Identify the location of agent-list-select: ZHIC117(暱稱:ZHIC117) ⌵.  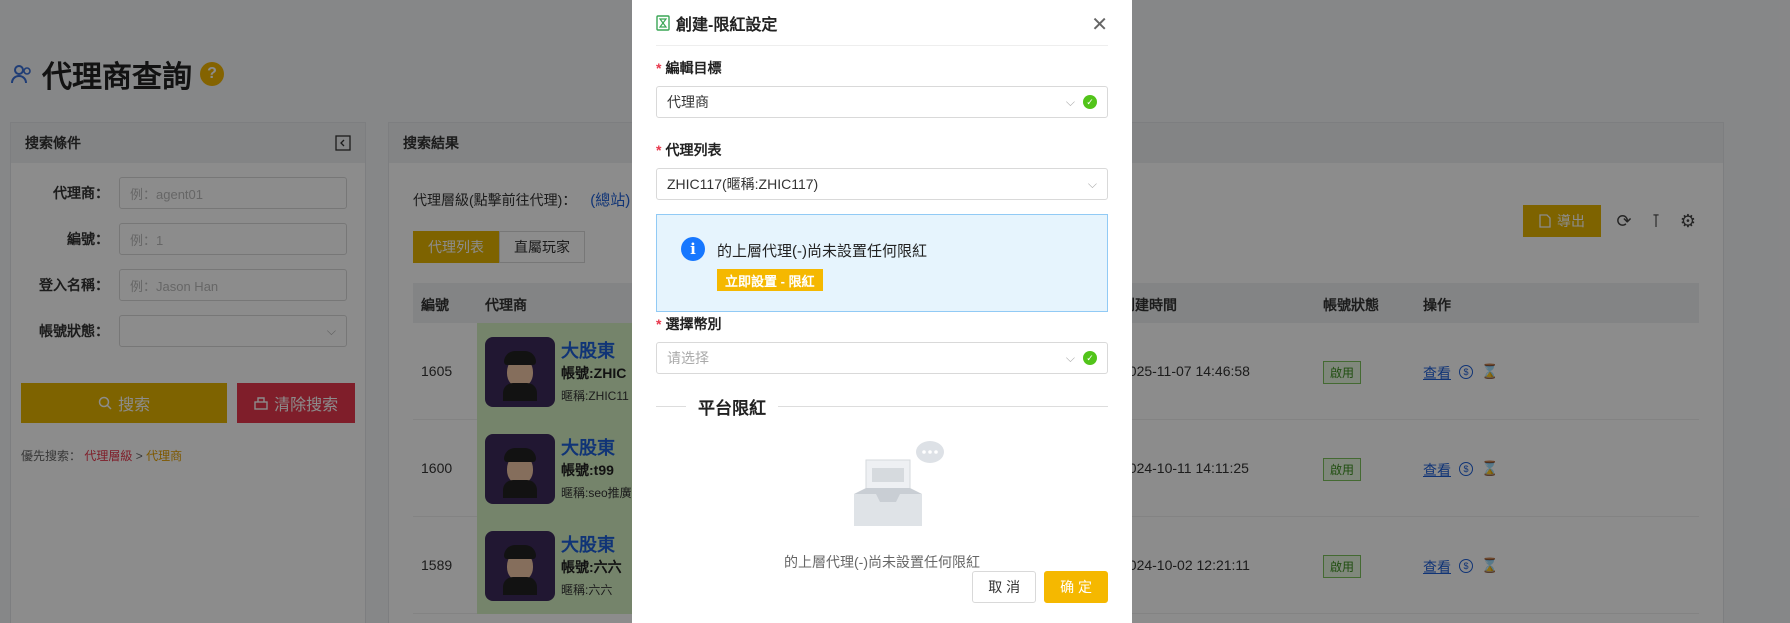
(882, 184).